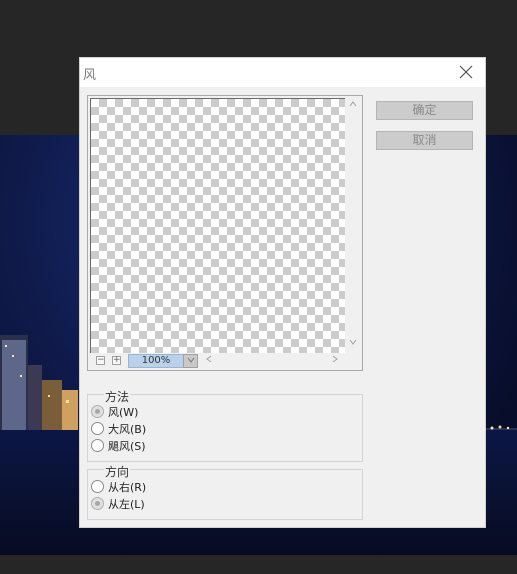  Describe the element at coordinates (127, 446) in the screenshot. I see `method-option-label: 飓风(S)` at that location.